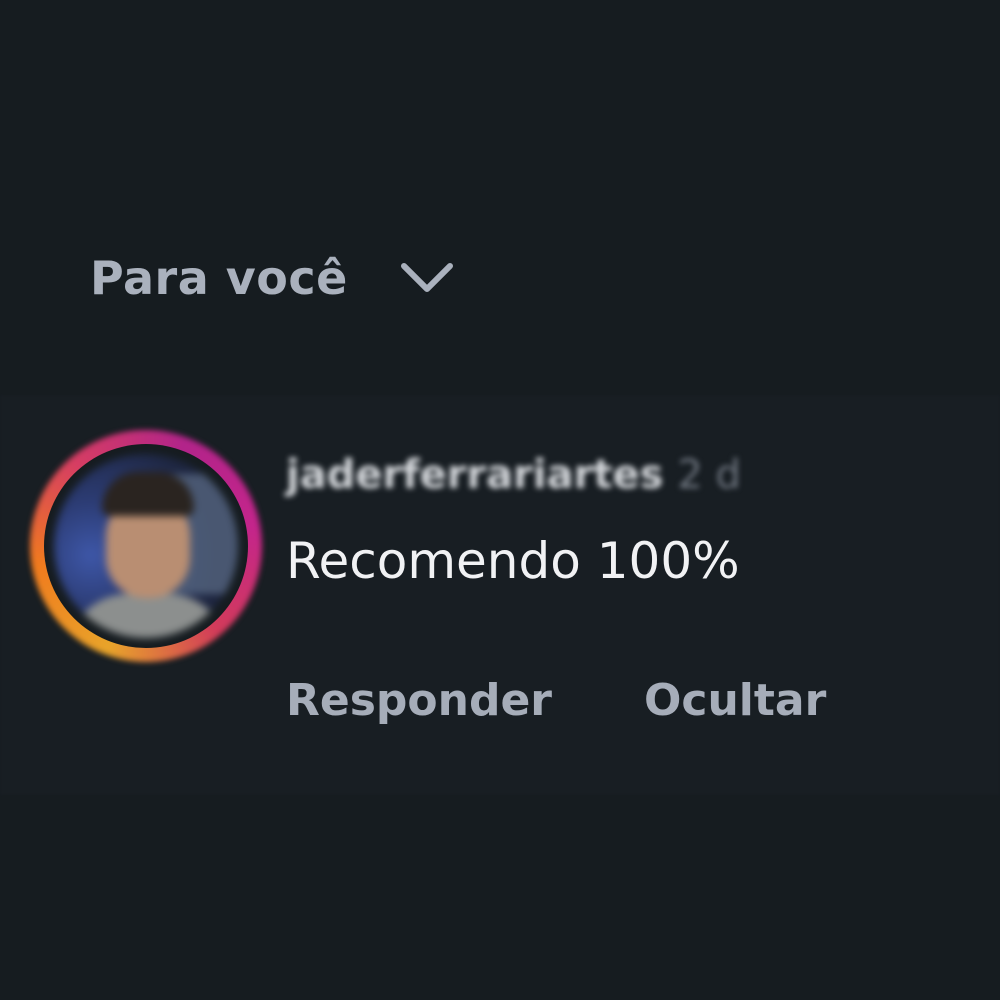 This screenshot has height=1000, width=1000. I want to click on comment-timestamp: 2 d, so click(709, 475).